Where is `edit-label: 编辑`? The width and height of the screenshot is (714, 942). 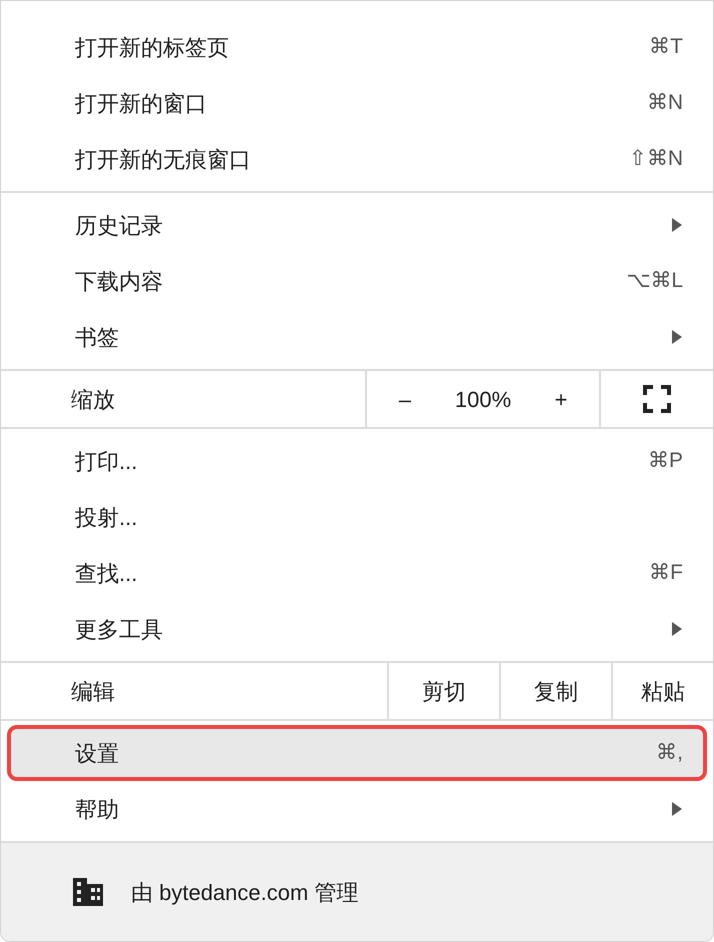
edit-label: 编辑 is located at coordinates (93, 692).